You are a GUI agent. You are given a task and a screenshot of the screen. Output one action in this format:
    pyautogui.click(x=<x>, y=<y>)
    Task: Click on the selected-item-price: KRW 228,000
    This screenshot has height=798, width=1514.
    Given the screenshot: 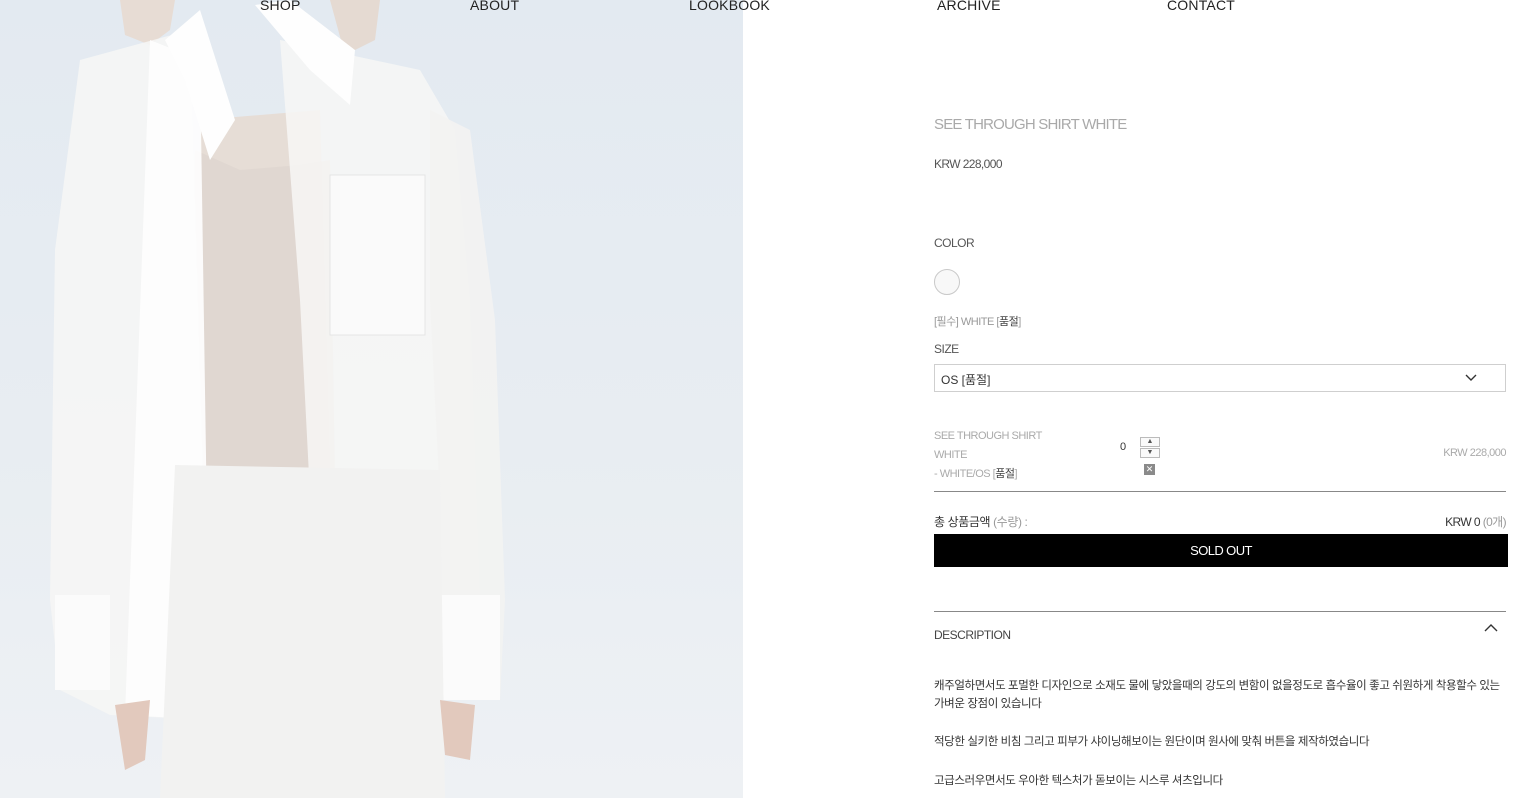 What is the action you would take?
    pyautogui.click(x=1474, y=453)
    